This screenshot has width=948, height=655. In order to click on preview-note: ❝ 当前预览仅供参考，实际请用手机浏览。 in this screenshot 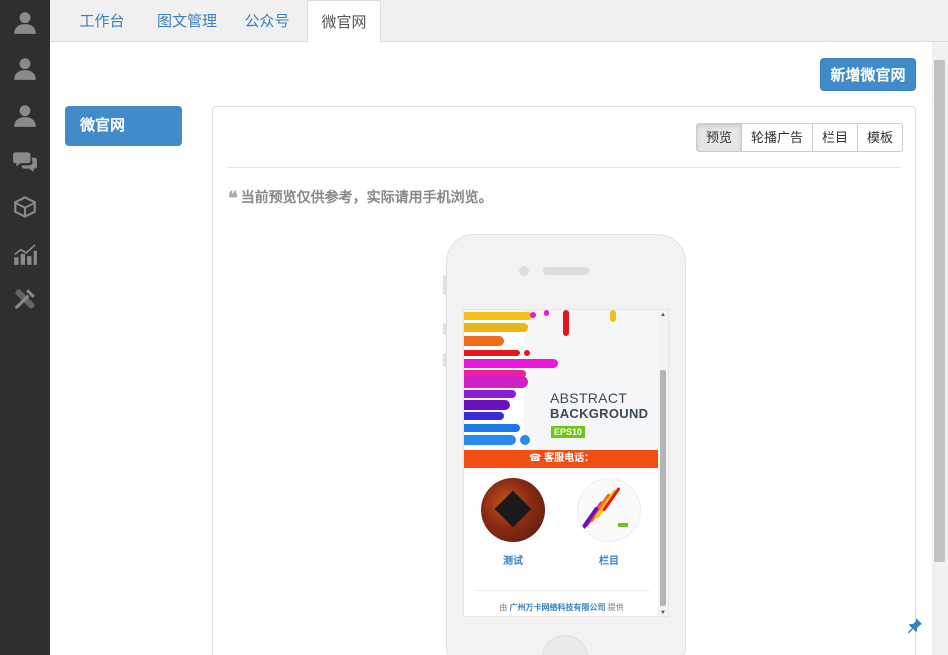, I will do `click(360, 198)`.